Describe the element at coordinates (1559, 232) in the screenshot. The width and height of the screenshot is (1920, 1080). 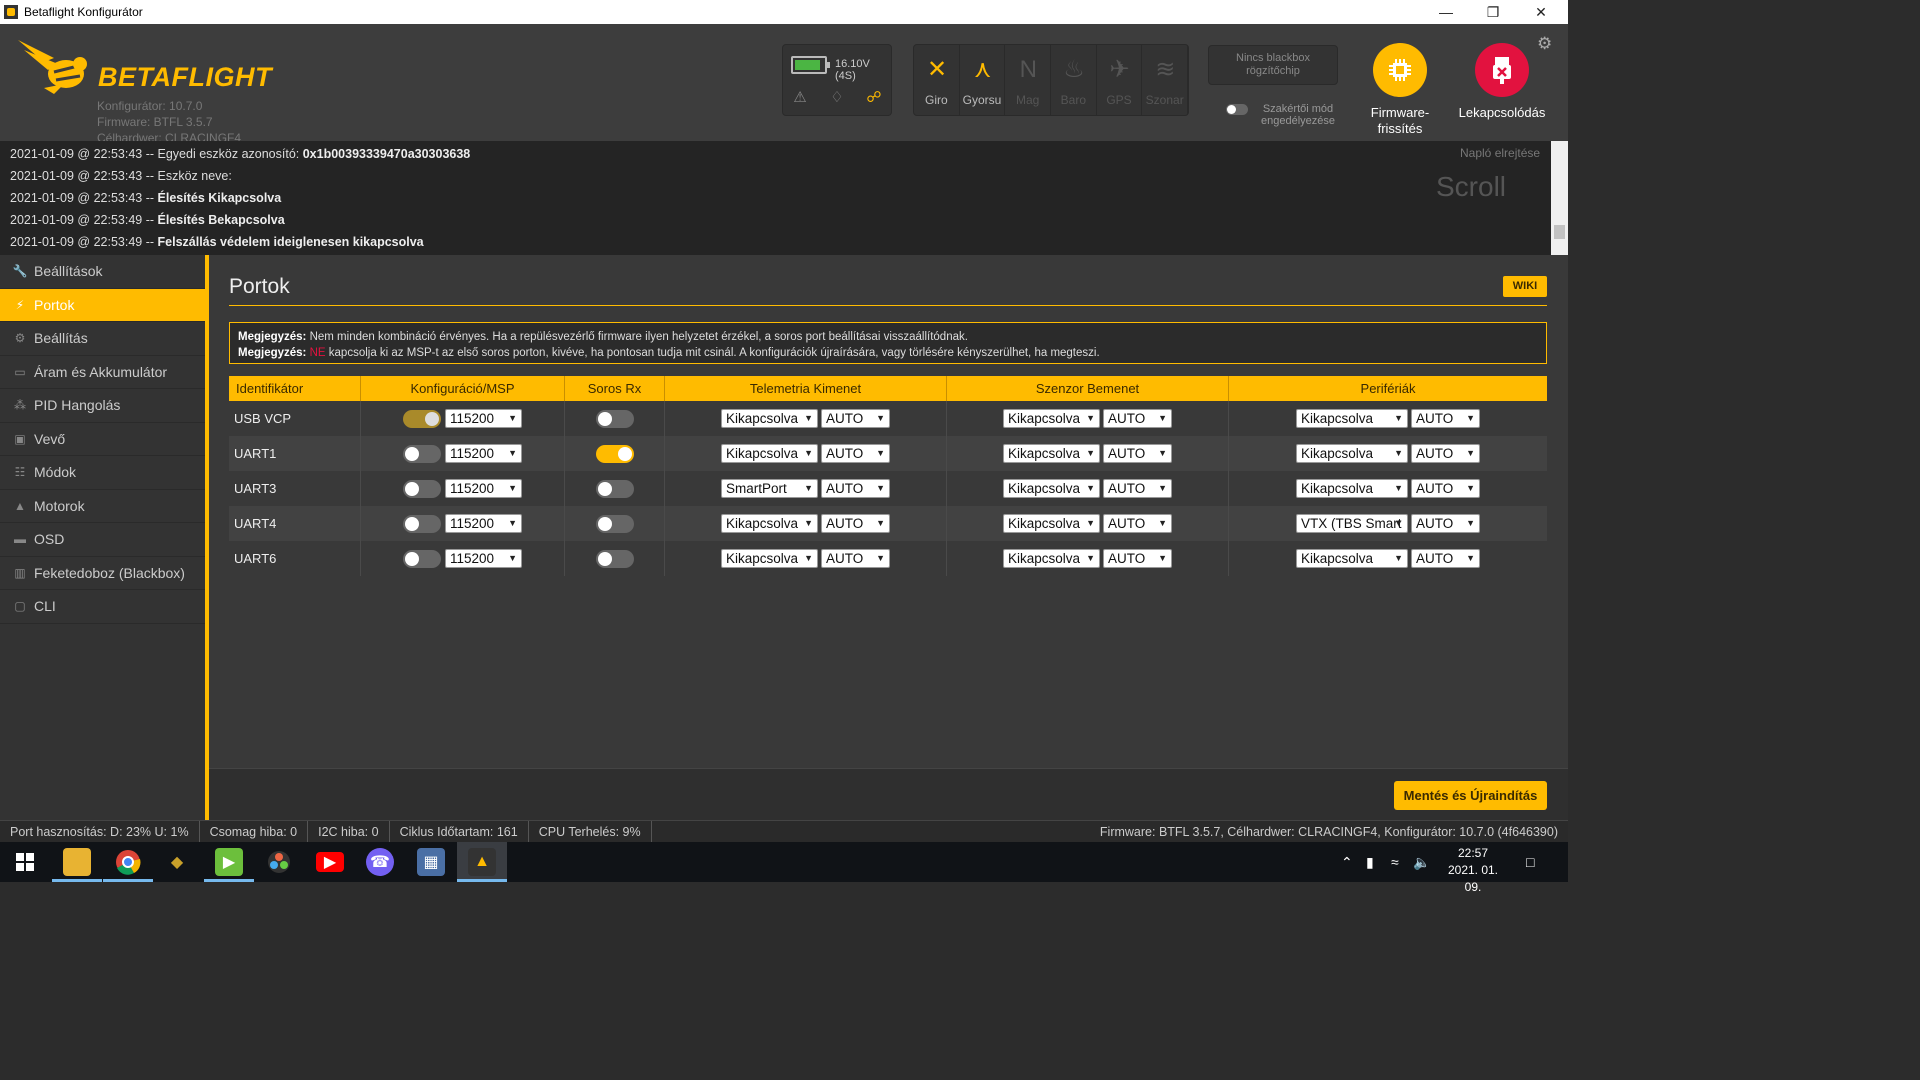
I see `log-scrollbar-thumb` at that location.